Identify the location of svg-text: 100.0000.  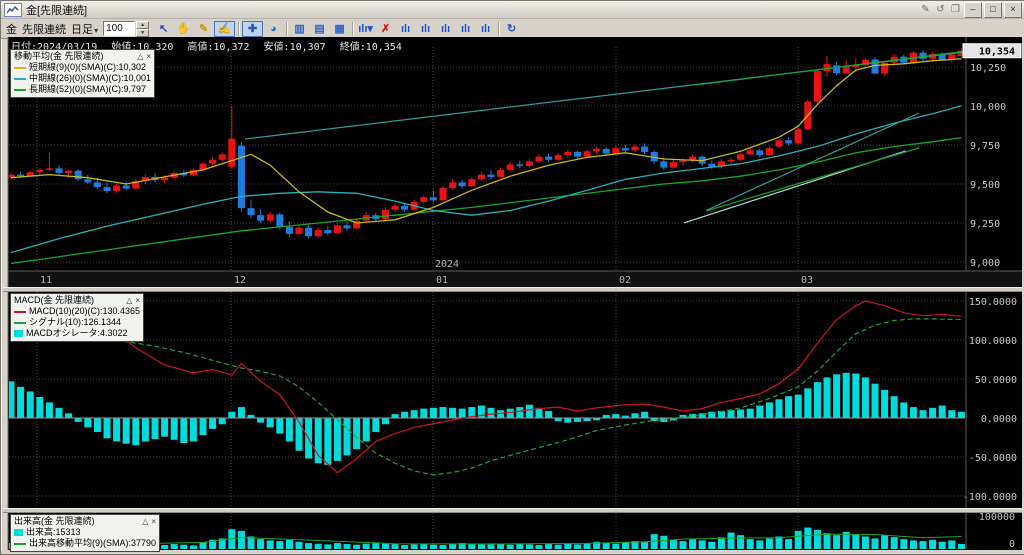
(993, 341).